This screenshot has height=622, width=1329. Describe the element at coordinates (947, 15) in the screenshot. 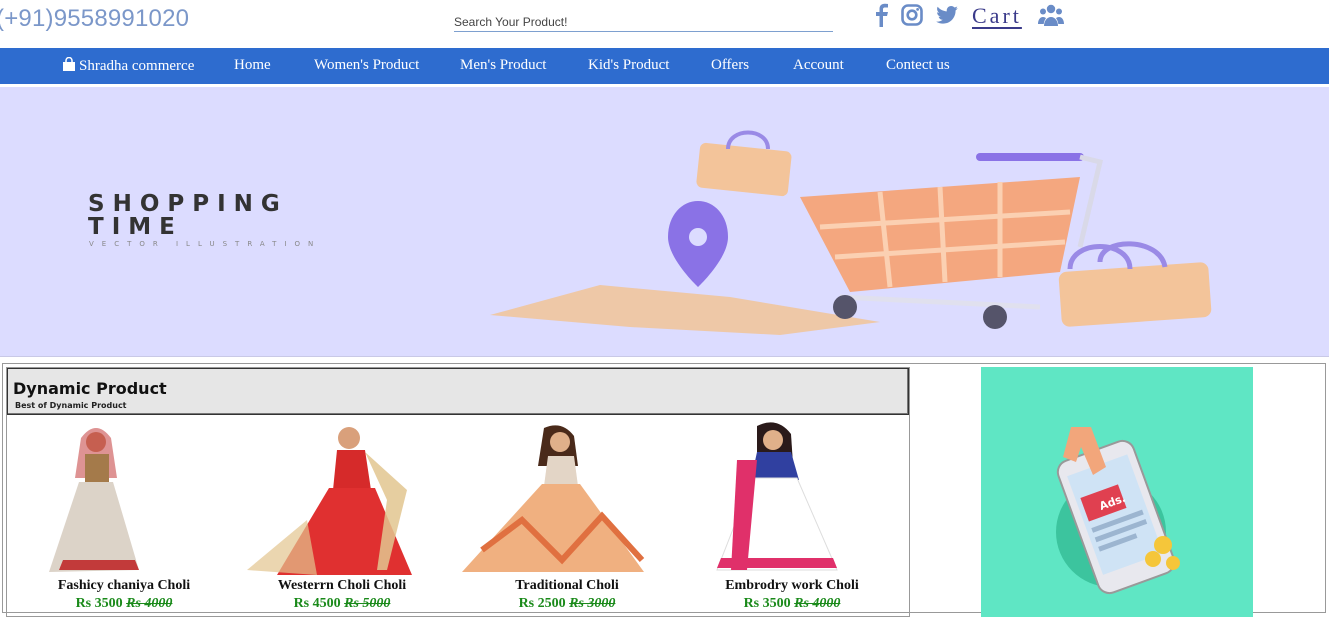

I see `twitter-icon` at that location.